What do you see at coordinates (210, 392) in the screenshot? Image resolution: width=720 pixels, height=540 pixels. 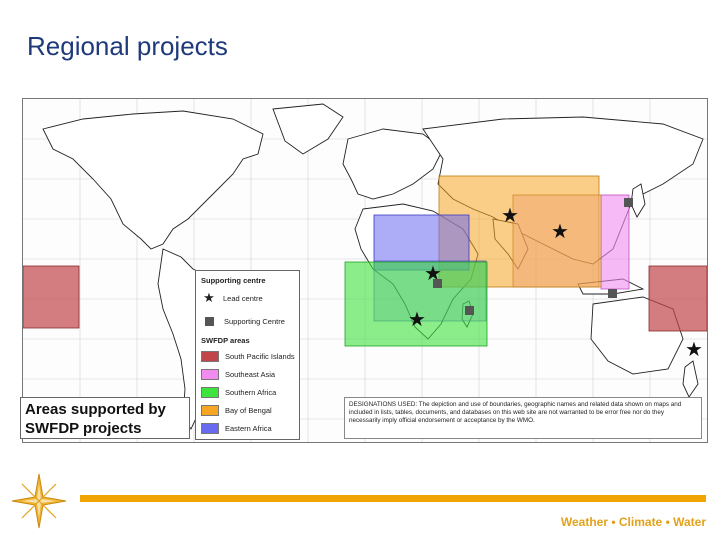 I see `swatch-southern-africa` at bounding box center [210, 392].